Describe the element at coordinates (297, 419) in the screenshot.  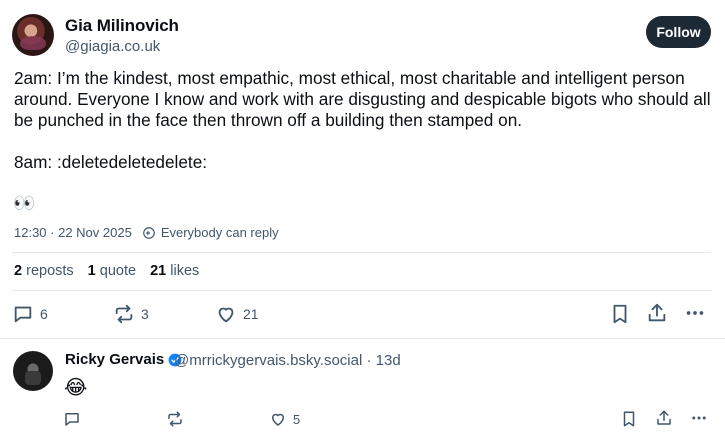
I see `reply-like-count: 5` at that location.